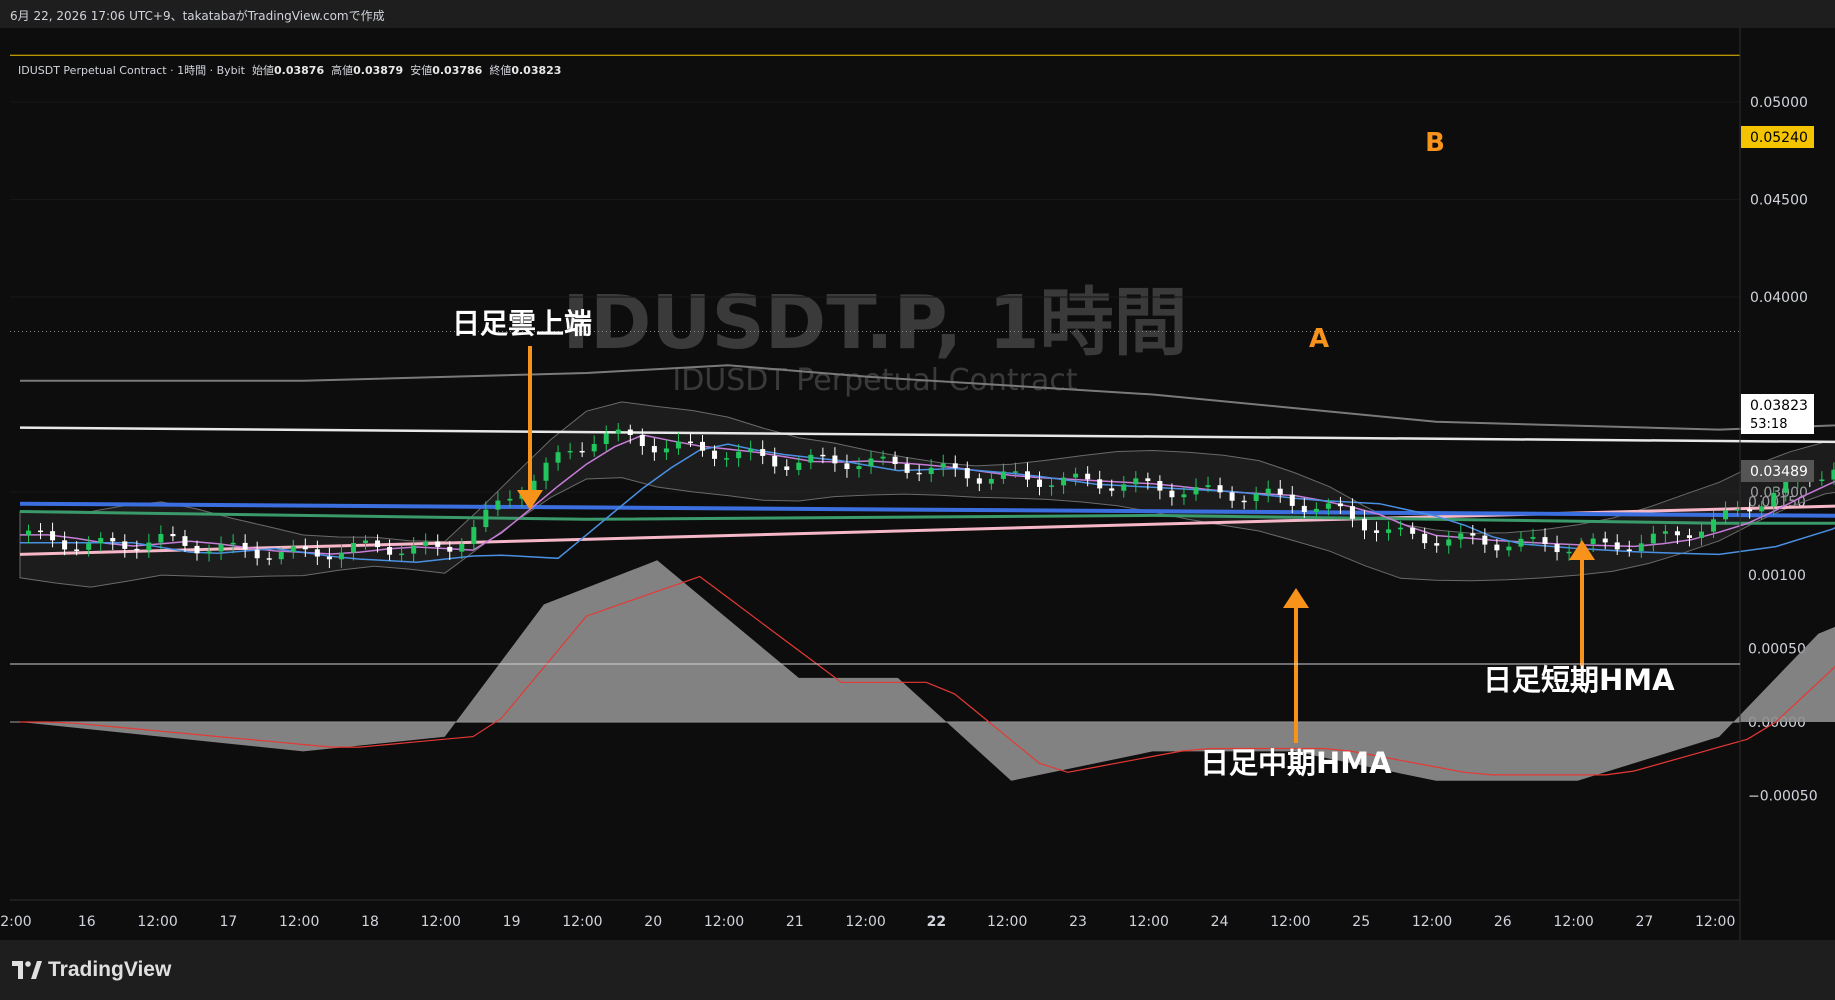 This screenshot has width=1835, height=1000. I want to click on osc-tick-label: 0.00100, so click(1777, 576).